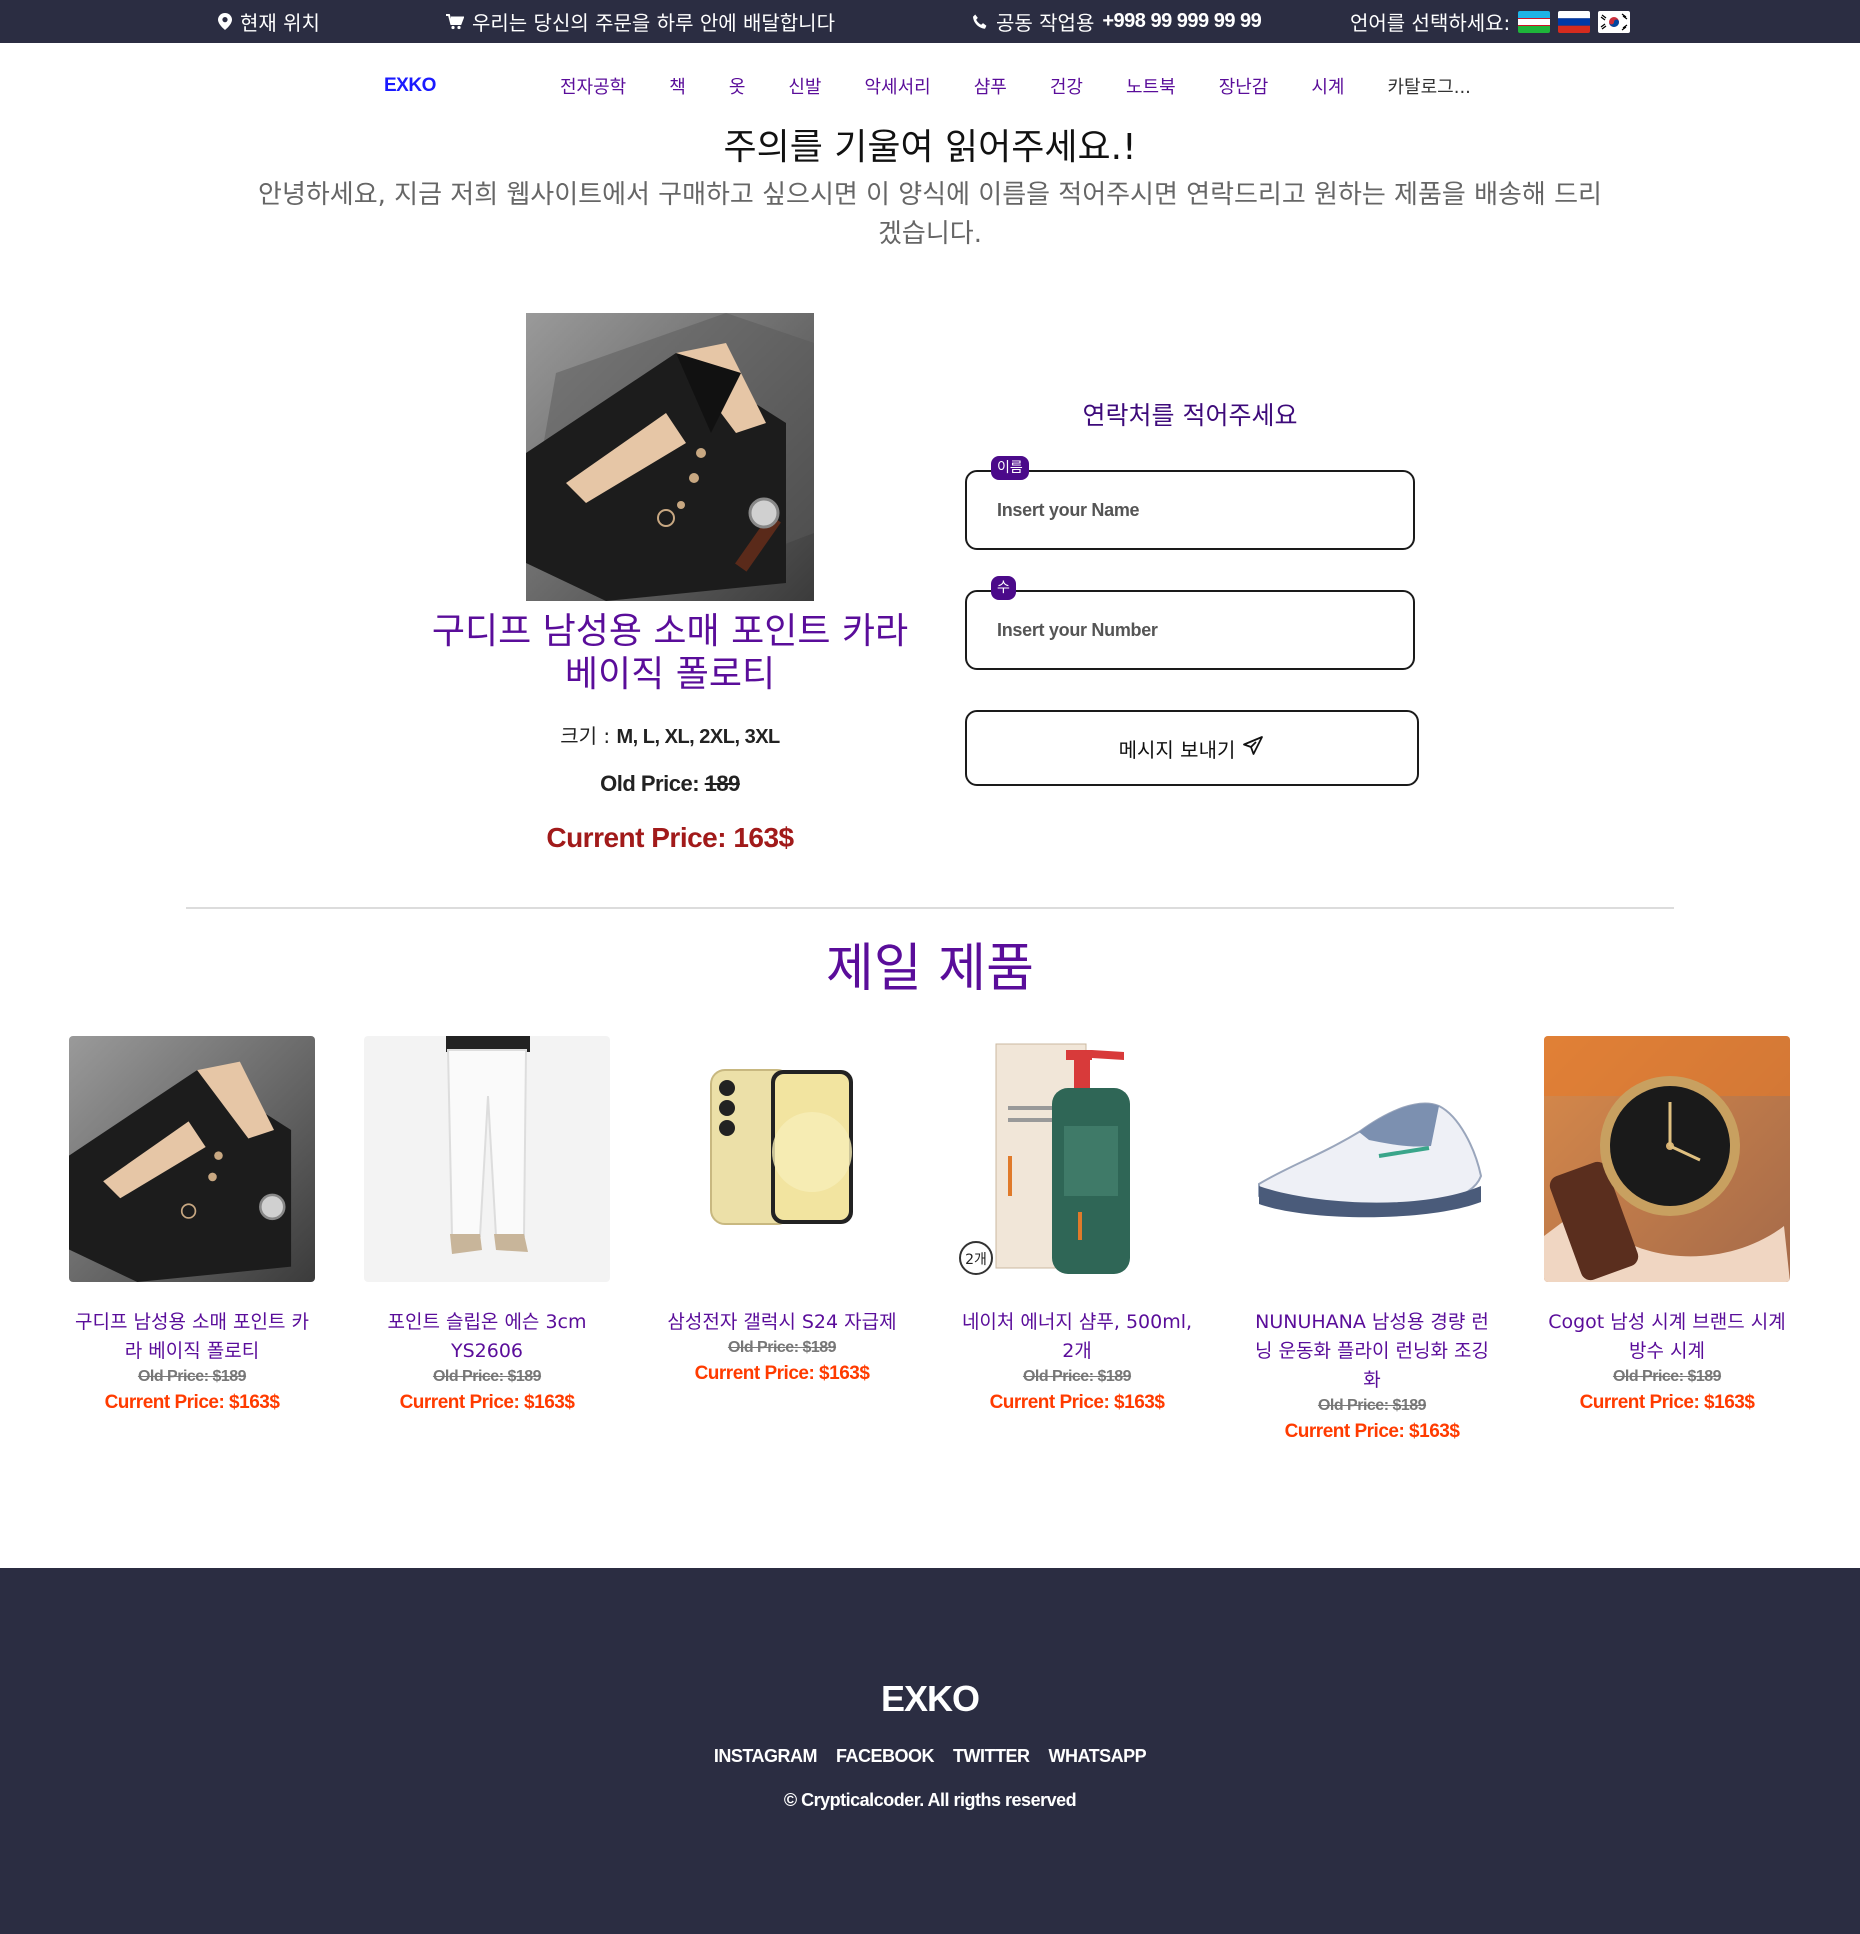 The width and height of the screenshot is (1860, 1934). I want to click on location-text: 현재 위치, so click(280, 23).